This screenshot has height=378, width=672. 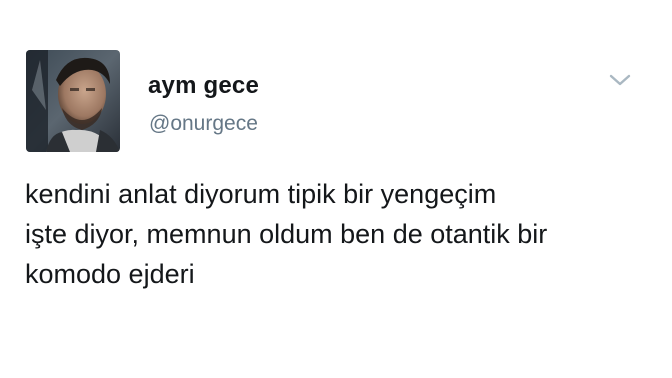 I want to click on chevron-down-icon, so click(x=620, y=80).